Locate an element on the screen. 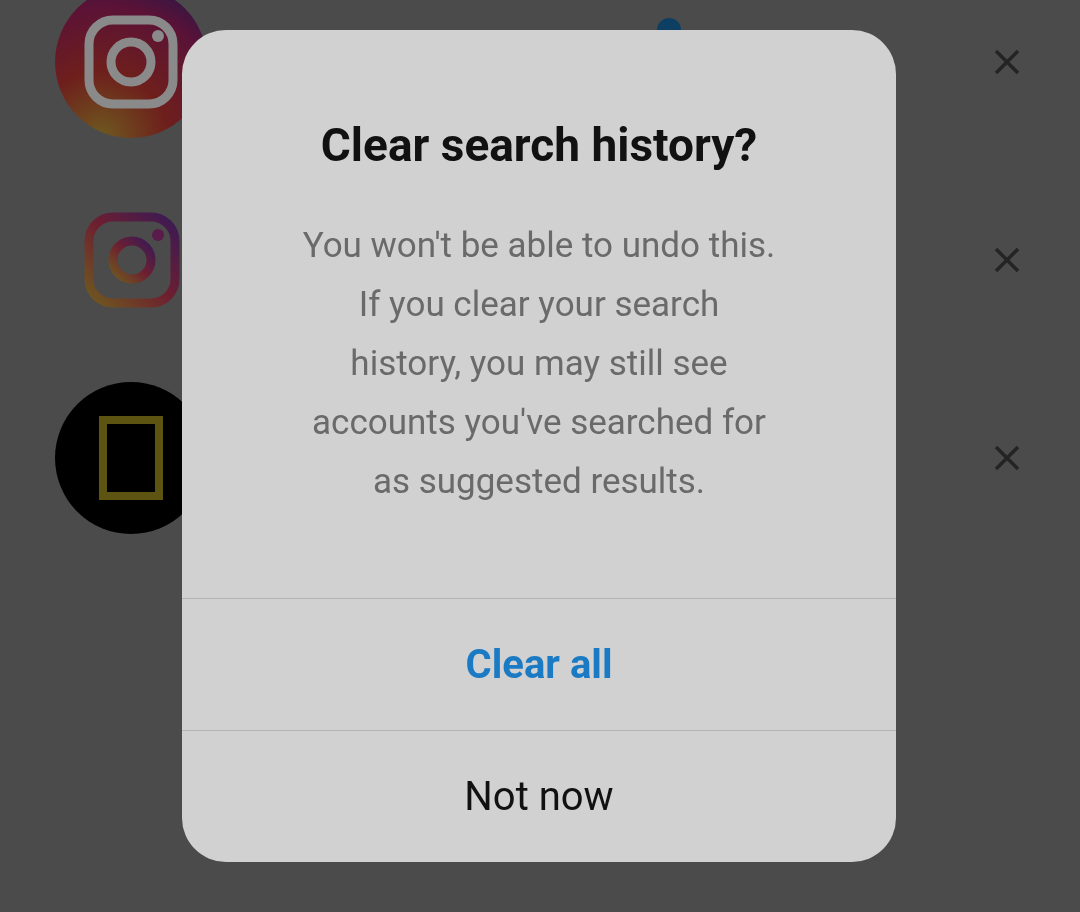 This screenshot has height=912, width=1080. dialog-message: You won't be able to undo this. If you clear your search history, you may still see accounts you've searched for as suggested results. is located at coordinates (539, 364).